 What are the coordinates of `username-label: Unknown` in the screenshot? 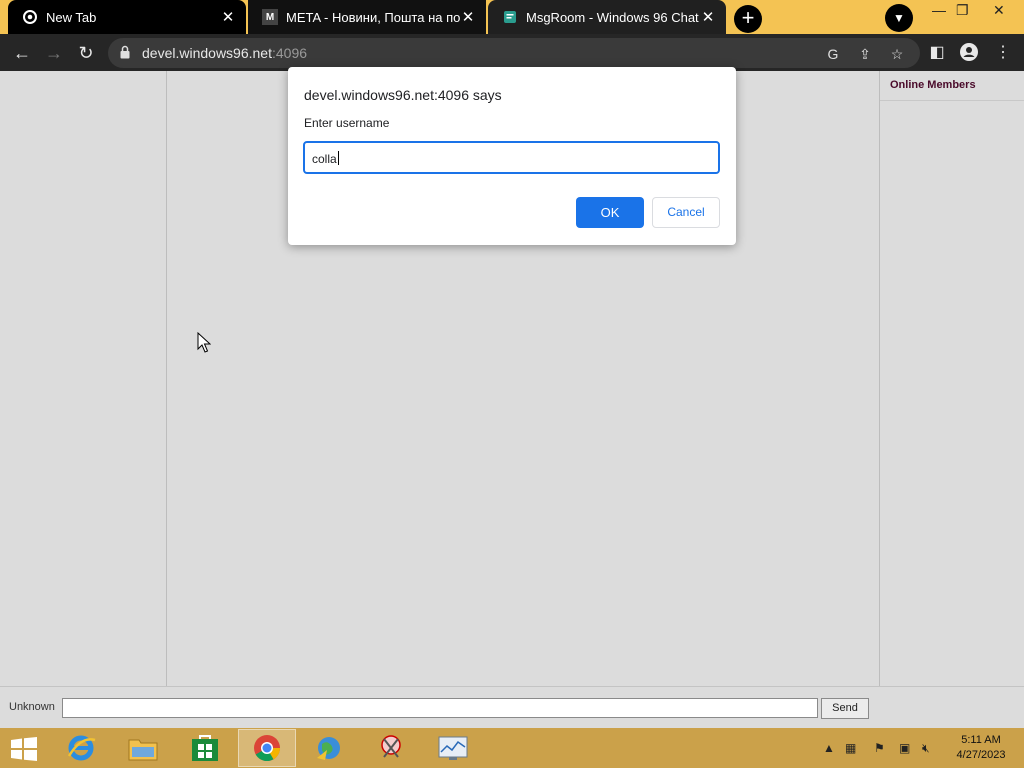 It's located at (32, 707).